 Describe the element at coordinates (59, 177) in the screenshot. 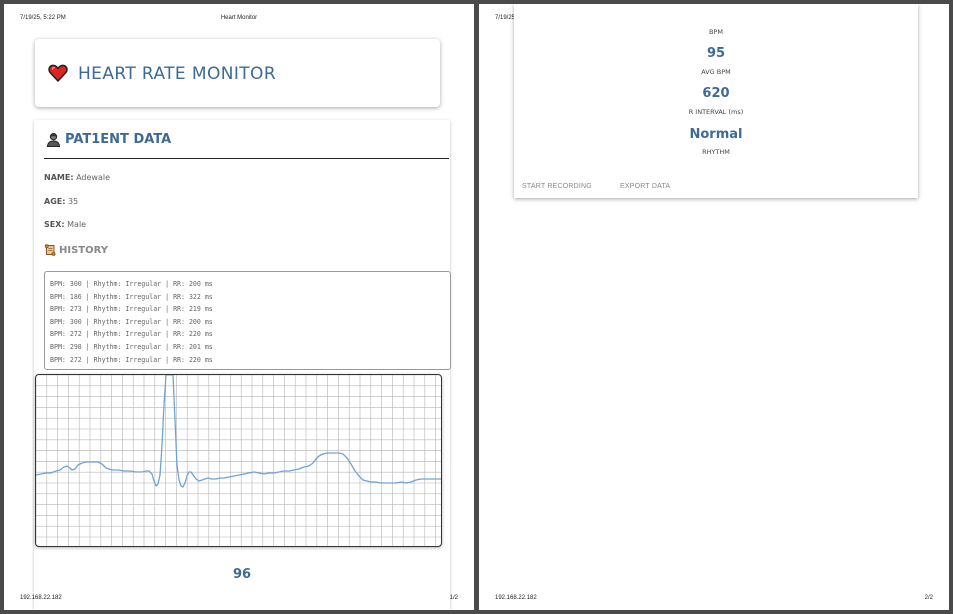

I see `patient-name-label: NAME:` at that location.